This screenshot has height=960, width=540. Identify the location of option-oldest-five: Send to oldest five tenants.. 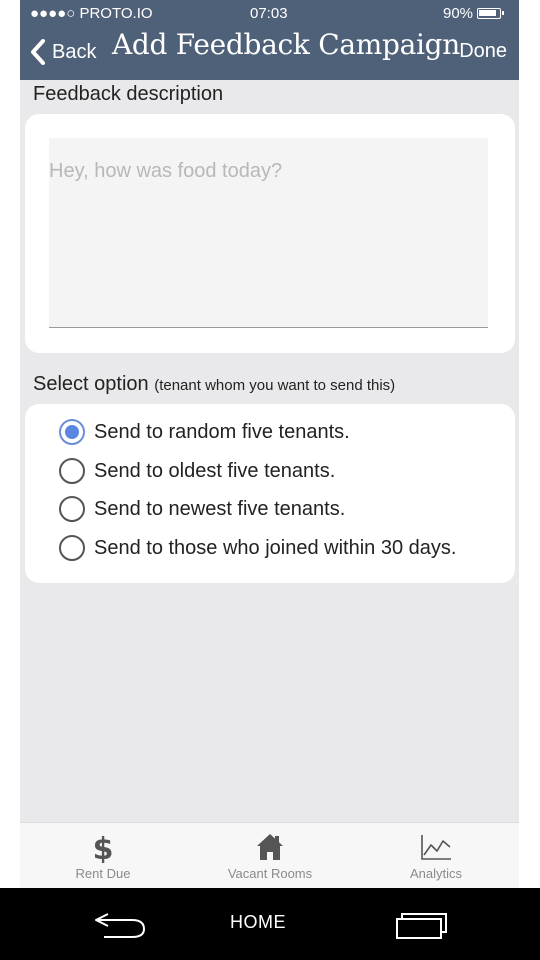
(197, 471).